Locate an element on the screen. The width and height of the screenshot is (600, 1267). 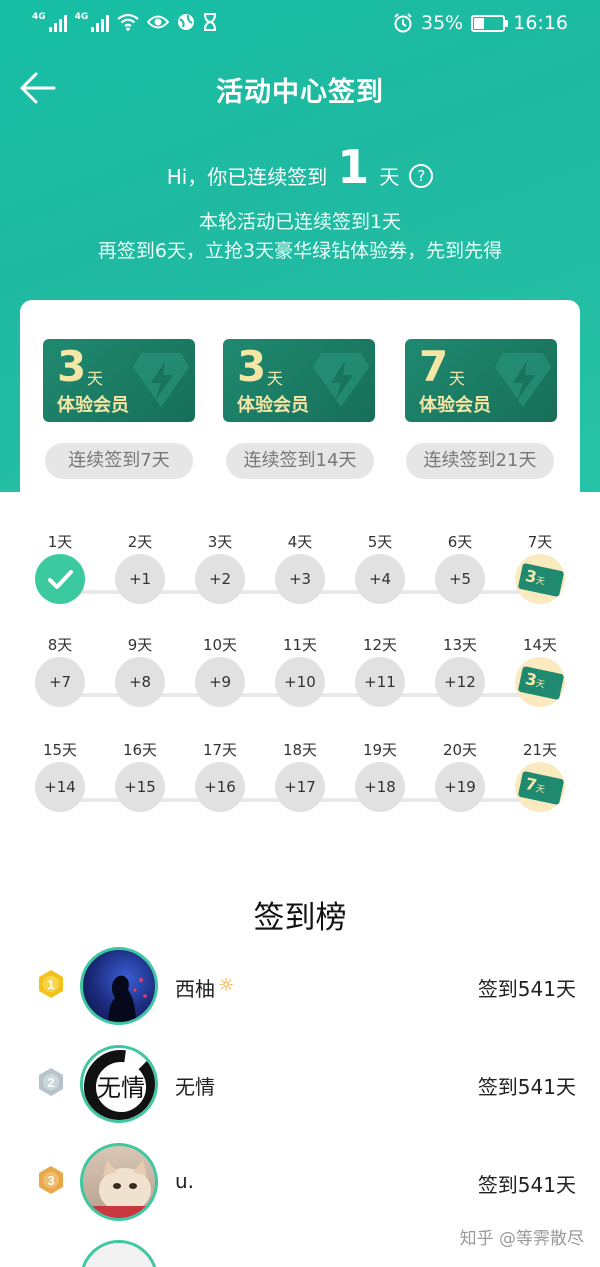
checkin-day: 19天 +18 is located at coordinates (380, 775).